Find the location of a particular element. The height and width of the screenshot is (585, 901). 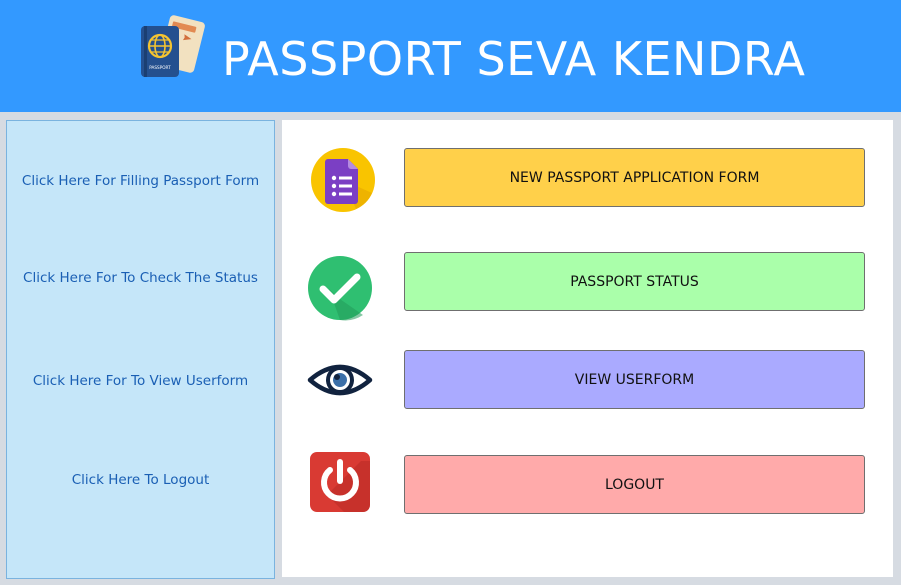

view-userform-label: VIEW USERFORM is located at coordinates (634, 379).